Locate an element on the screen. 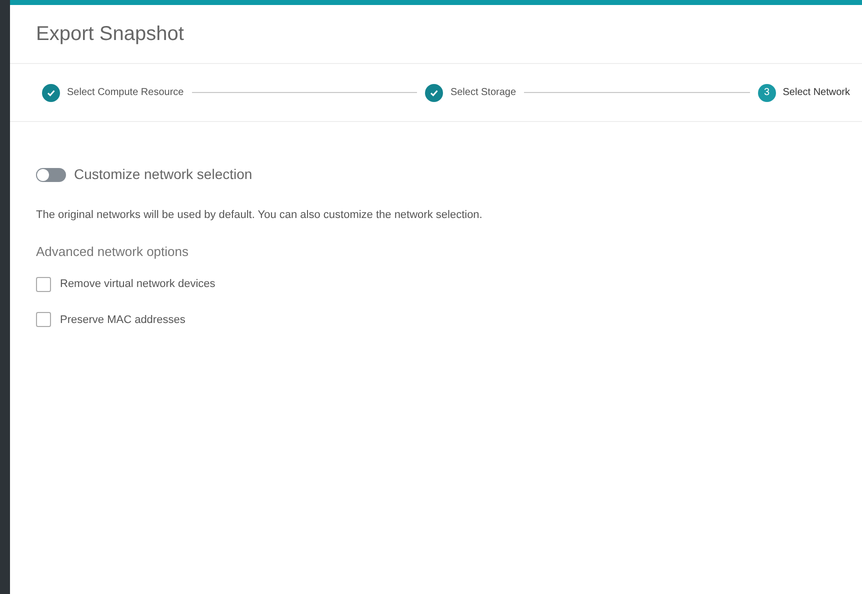  toggle-switch is located at coordinates (51, 175).